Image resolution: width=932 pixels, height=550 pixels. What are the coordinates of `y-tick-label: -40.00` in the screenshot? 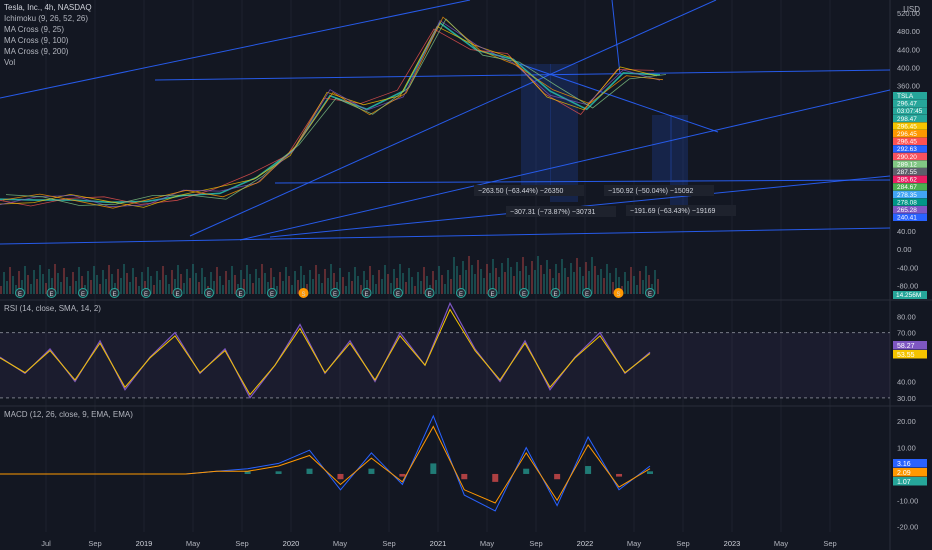 It's located at (907, 267).